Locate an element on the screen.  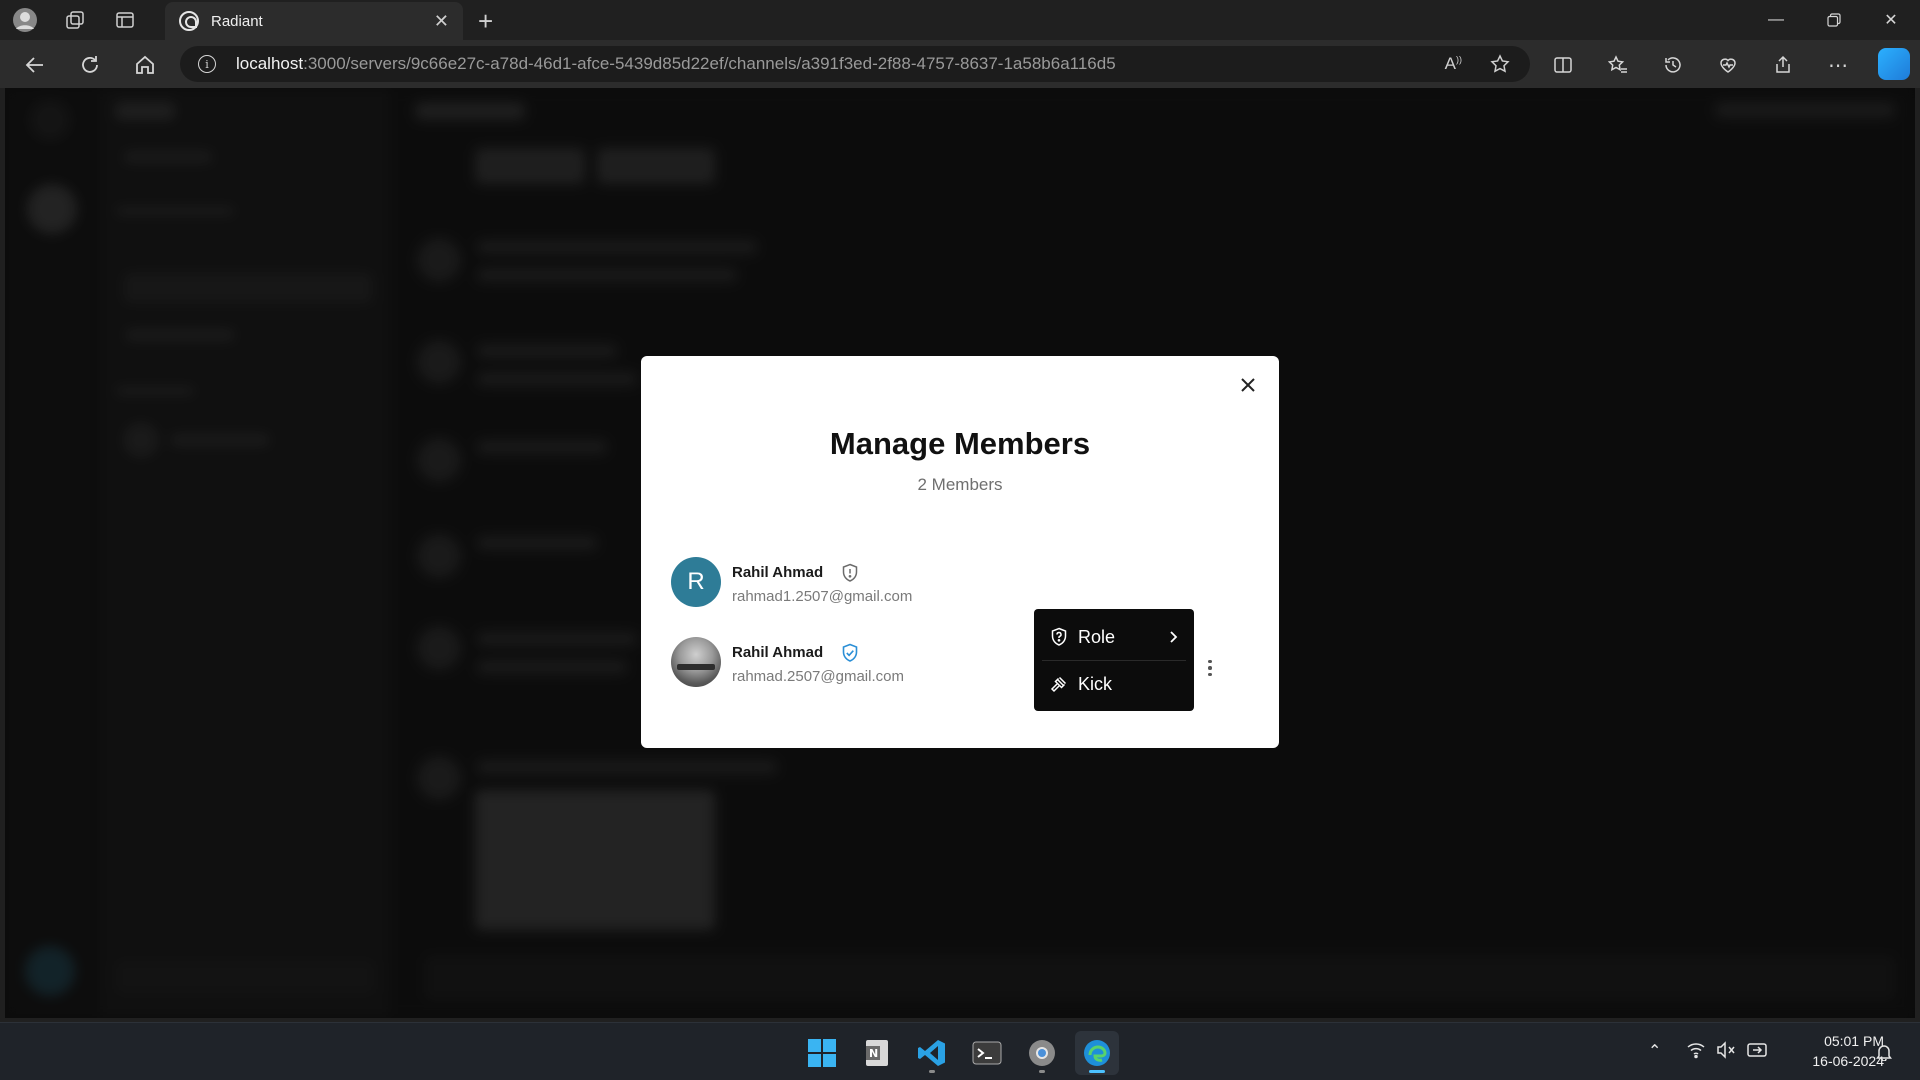
start-button is located at coordinates (822, 1053).